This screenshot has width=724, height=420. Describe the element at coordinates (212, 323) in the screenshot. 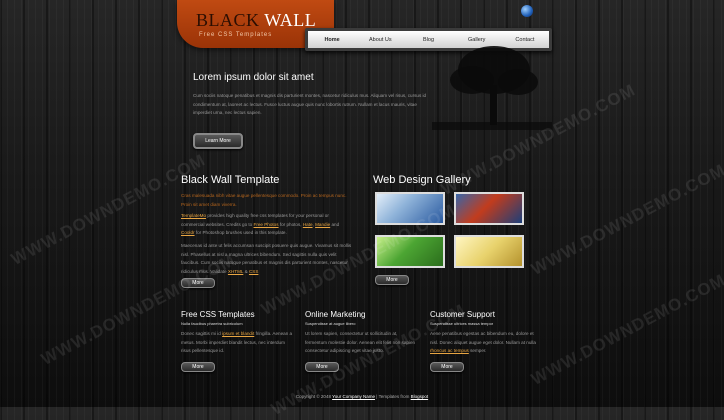

I see `free-css-subheading: Nulla faucibus pharetra subricolum` at that location.